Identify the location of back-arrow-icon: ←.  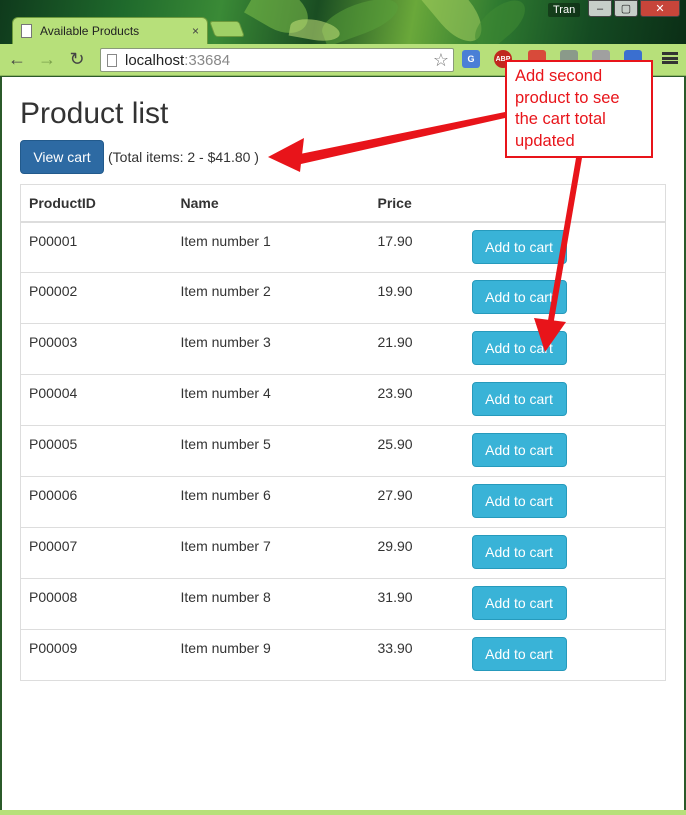
(17, 60).